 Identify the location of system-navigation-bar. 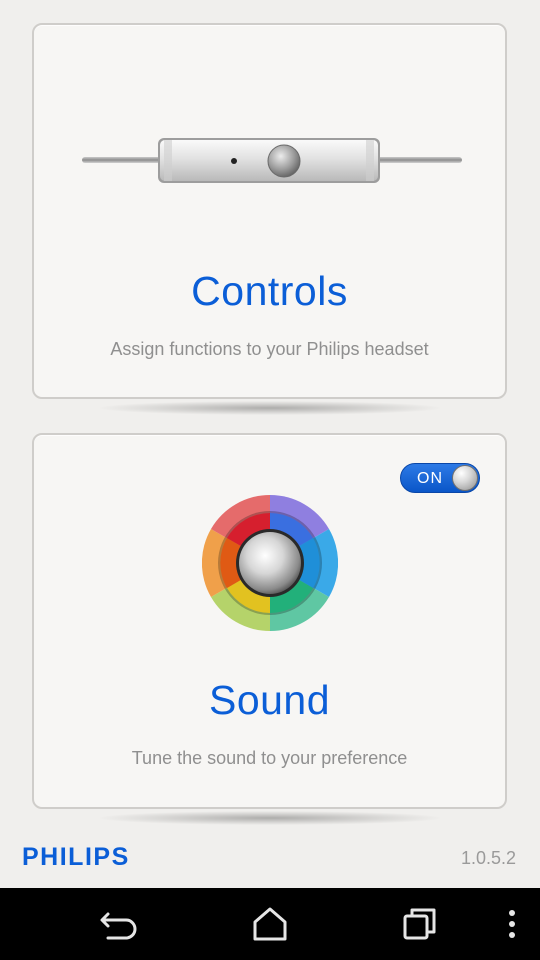
(270, 924).